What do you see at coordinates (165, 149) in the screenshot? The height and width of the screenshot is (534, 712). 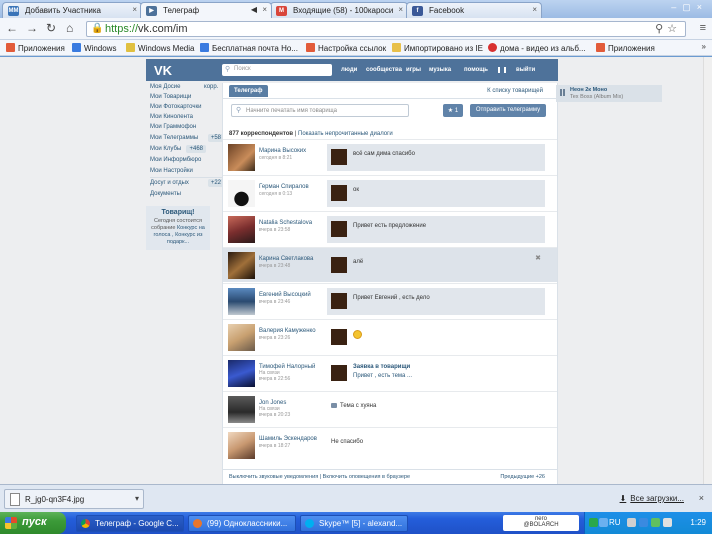 I see `menu-groups: Мои Клубы` at bounding box center [165, 149].